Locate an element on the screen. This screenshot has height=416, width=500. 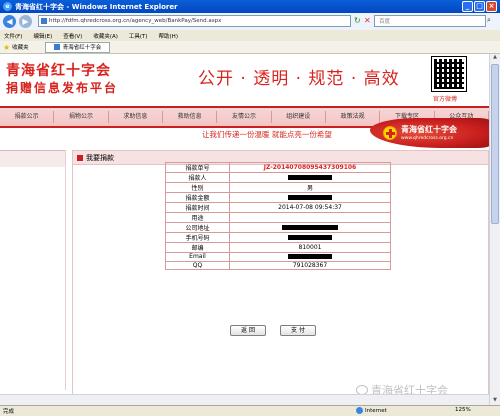
banner-logo: 青海省红十字会 www.qhredcross.org.cn is located at coordinates (429, 133).